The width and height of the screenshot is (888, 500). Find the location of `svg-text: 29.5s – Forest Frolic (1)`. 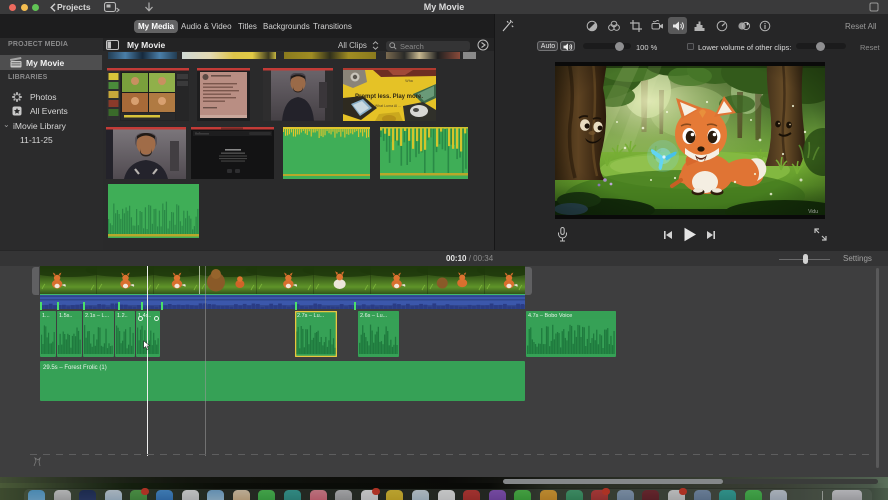

svg-text: 29.5s – Forest Frolic (1) is located at coordinates (75, 368).